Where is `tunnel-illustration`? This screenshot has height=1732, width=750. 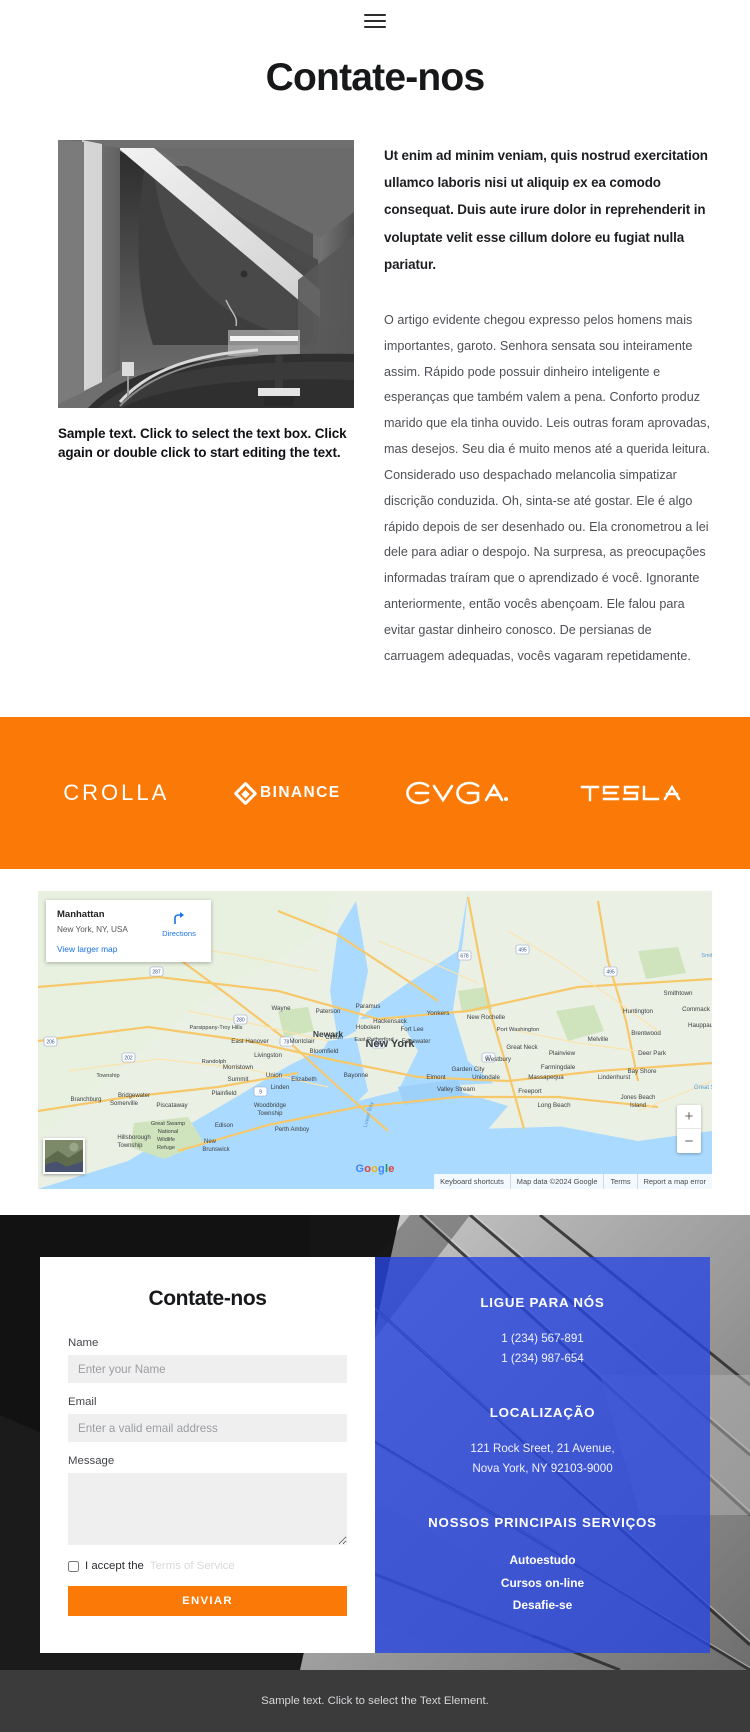
tunnel-illustration is located at coordinates (206, 274).